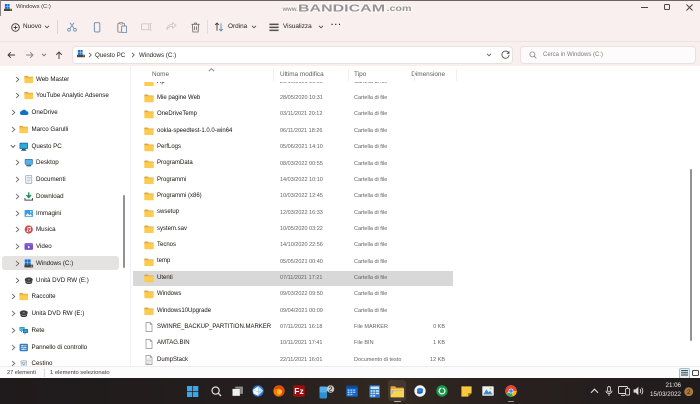 The height and width of the screenshot is (404, 700). I want to click on svg-text: BANDICAM, so click(341, 7).